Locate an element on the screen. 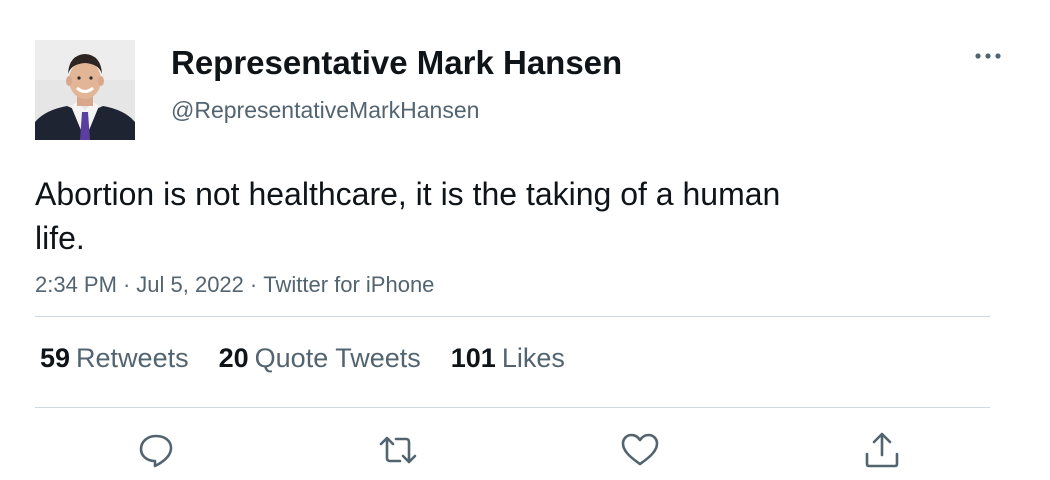 Image resolution: width=1050 pixels, height=480 pixels. avatar-photo is located at coordinates (85, 90).